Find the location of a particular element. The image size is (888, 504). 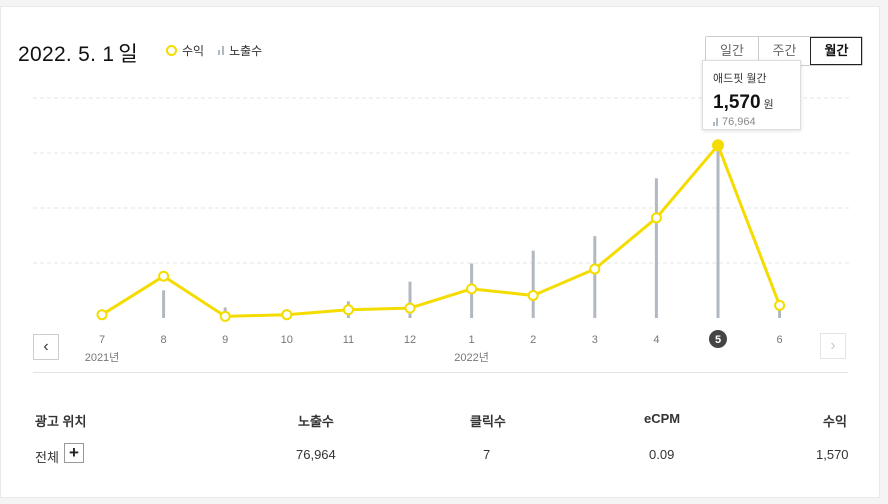

col-header-clicks: 클릭수 is located at coordinates (488, 421).